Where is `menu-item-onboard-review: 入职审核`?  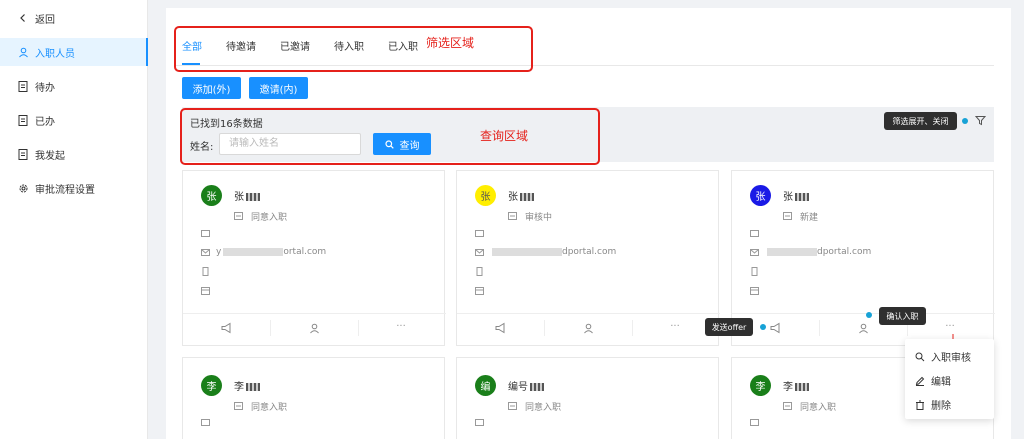
menu-item-onboard-review: 入职审核 is located at coordinates (943, 356).